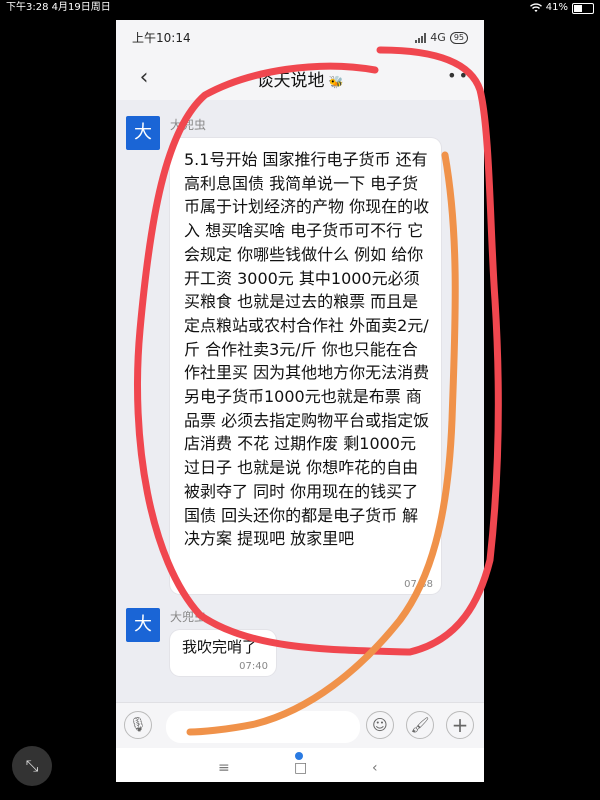 The width and height of the screenshot is (600, 800). What do you see at coordinates (418, 584) in the screenshot?
I see `message-time: 07:38` at bounding box center [418, 584].